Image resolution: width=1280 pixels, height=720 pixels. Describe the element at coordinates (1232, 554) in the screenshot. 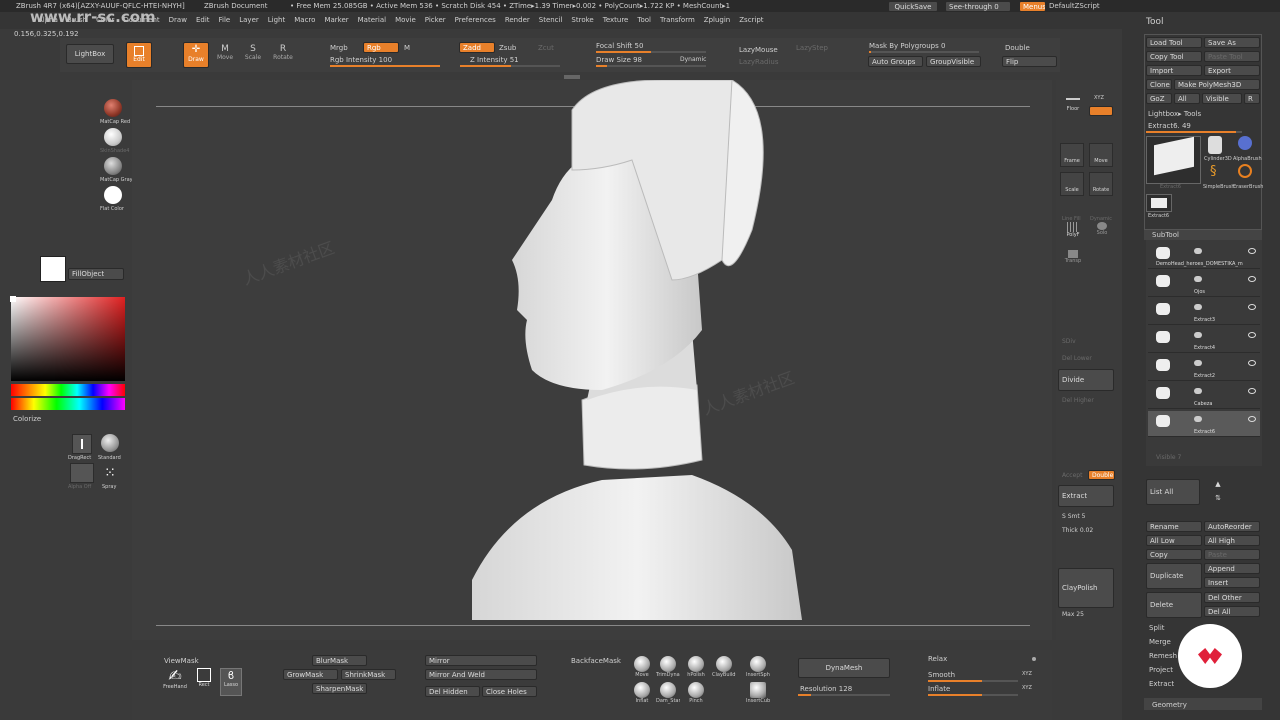

I see `paste-button: Paste` at that location.